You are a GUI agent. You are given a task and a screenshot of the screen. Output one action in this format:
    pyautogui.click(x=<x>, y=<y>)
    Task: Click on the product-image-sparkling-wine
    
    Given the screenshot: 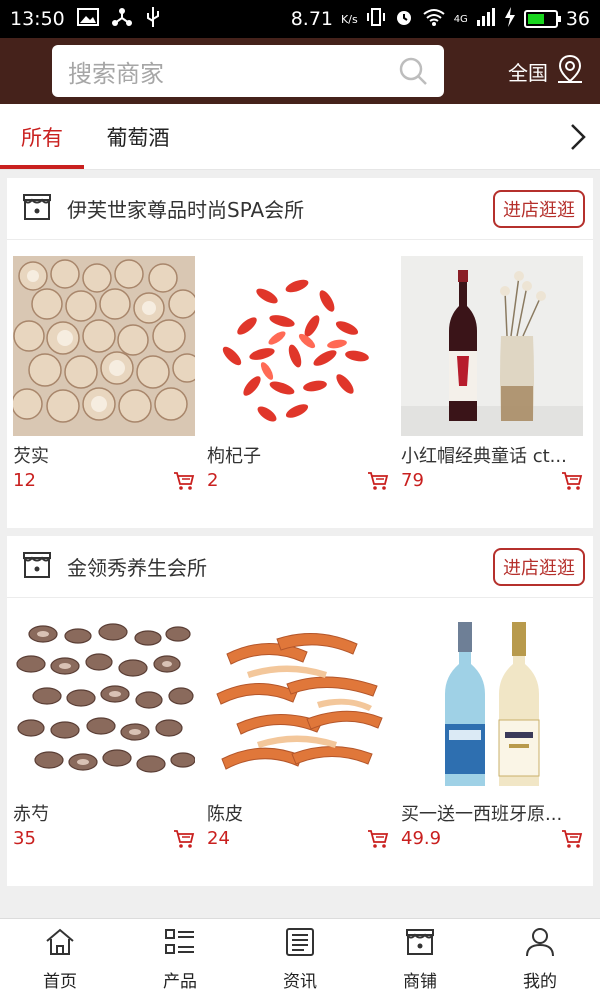 What is the action you would take?
    pyautogui.click(x=492, y=704)
    